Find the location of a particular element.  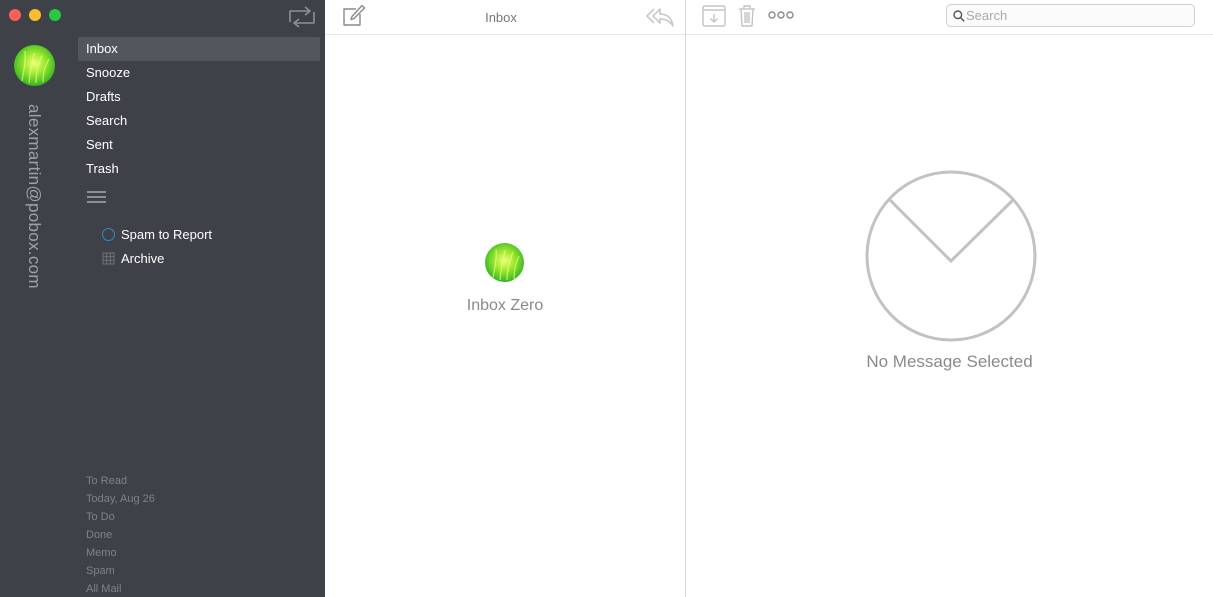

circle-icon is located at coordinates (108, 234).